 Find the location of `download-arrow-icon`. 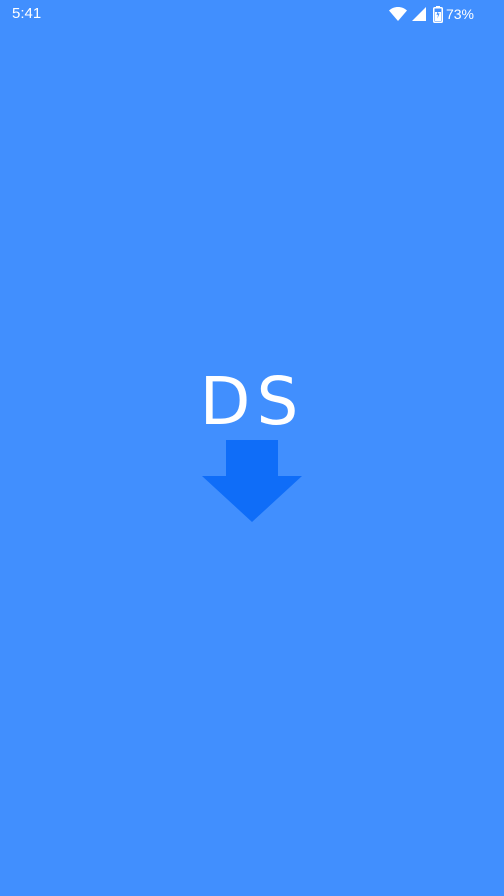

download-arrow-icon is located at coordinates (252, 481).